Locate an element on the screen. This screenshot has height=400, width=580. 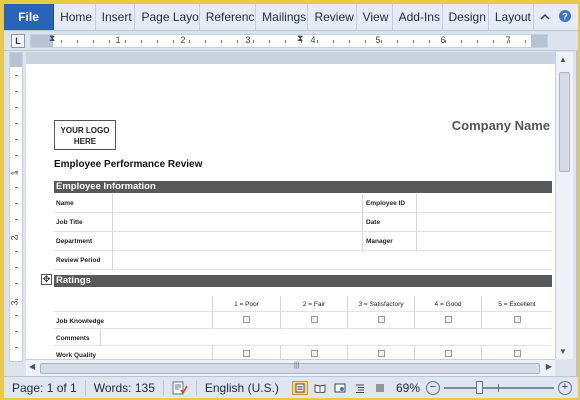
rating-scale-2: 2 = Fair is located at coordinates (313, 304).